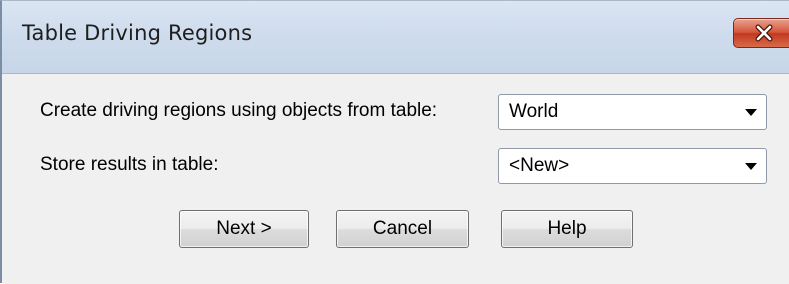  What do you see at coordinates (244, 229) in the screenshot?
I see `next-button: Next >` at bounding box center [244, 229].